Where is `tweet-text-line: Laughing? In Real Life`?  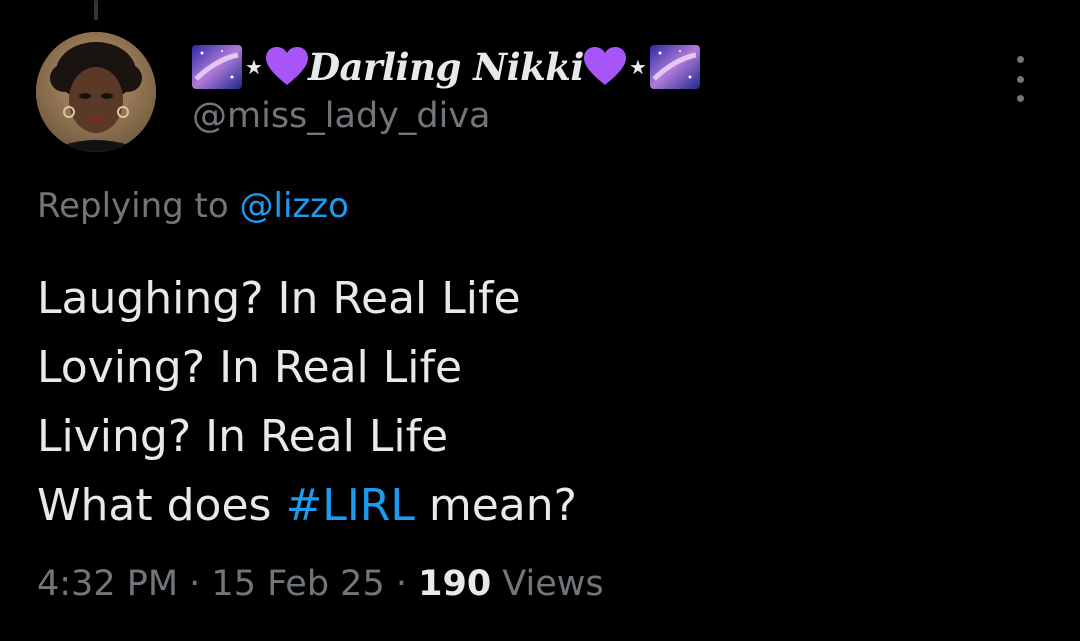 tweet-text-line: Laughing? In Real Life is located at coordinates (279, 298).